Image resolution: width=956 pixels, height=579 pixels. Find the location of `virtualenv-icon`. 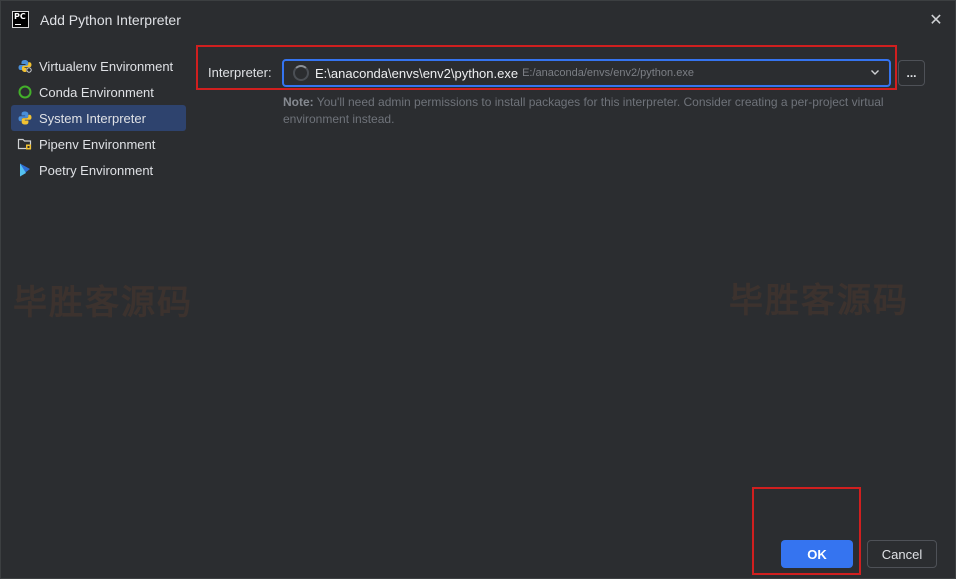

virtualenv-icon is located at coordinates (25, 66).